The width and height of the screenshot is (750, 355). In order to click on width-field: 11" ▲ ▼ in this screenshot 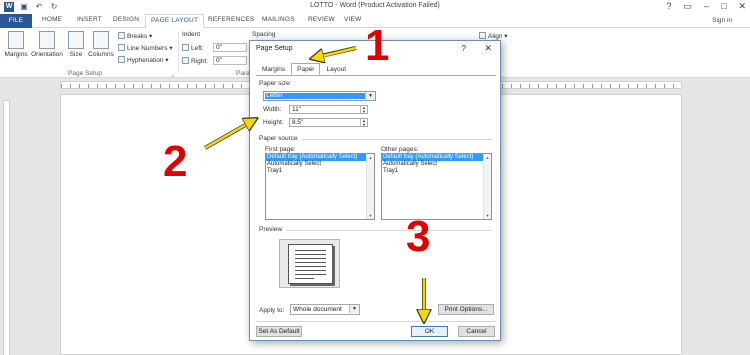, I will do `click(328, 109)`.